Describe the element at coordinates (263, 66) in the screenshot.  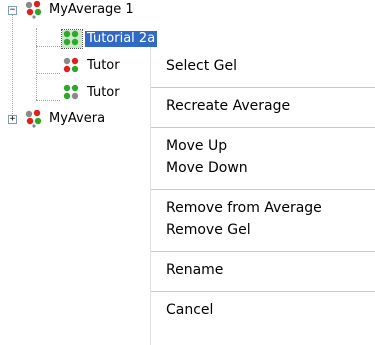
I see `menu-item-select-gel: Select Gel` at that location.